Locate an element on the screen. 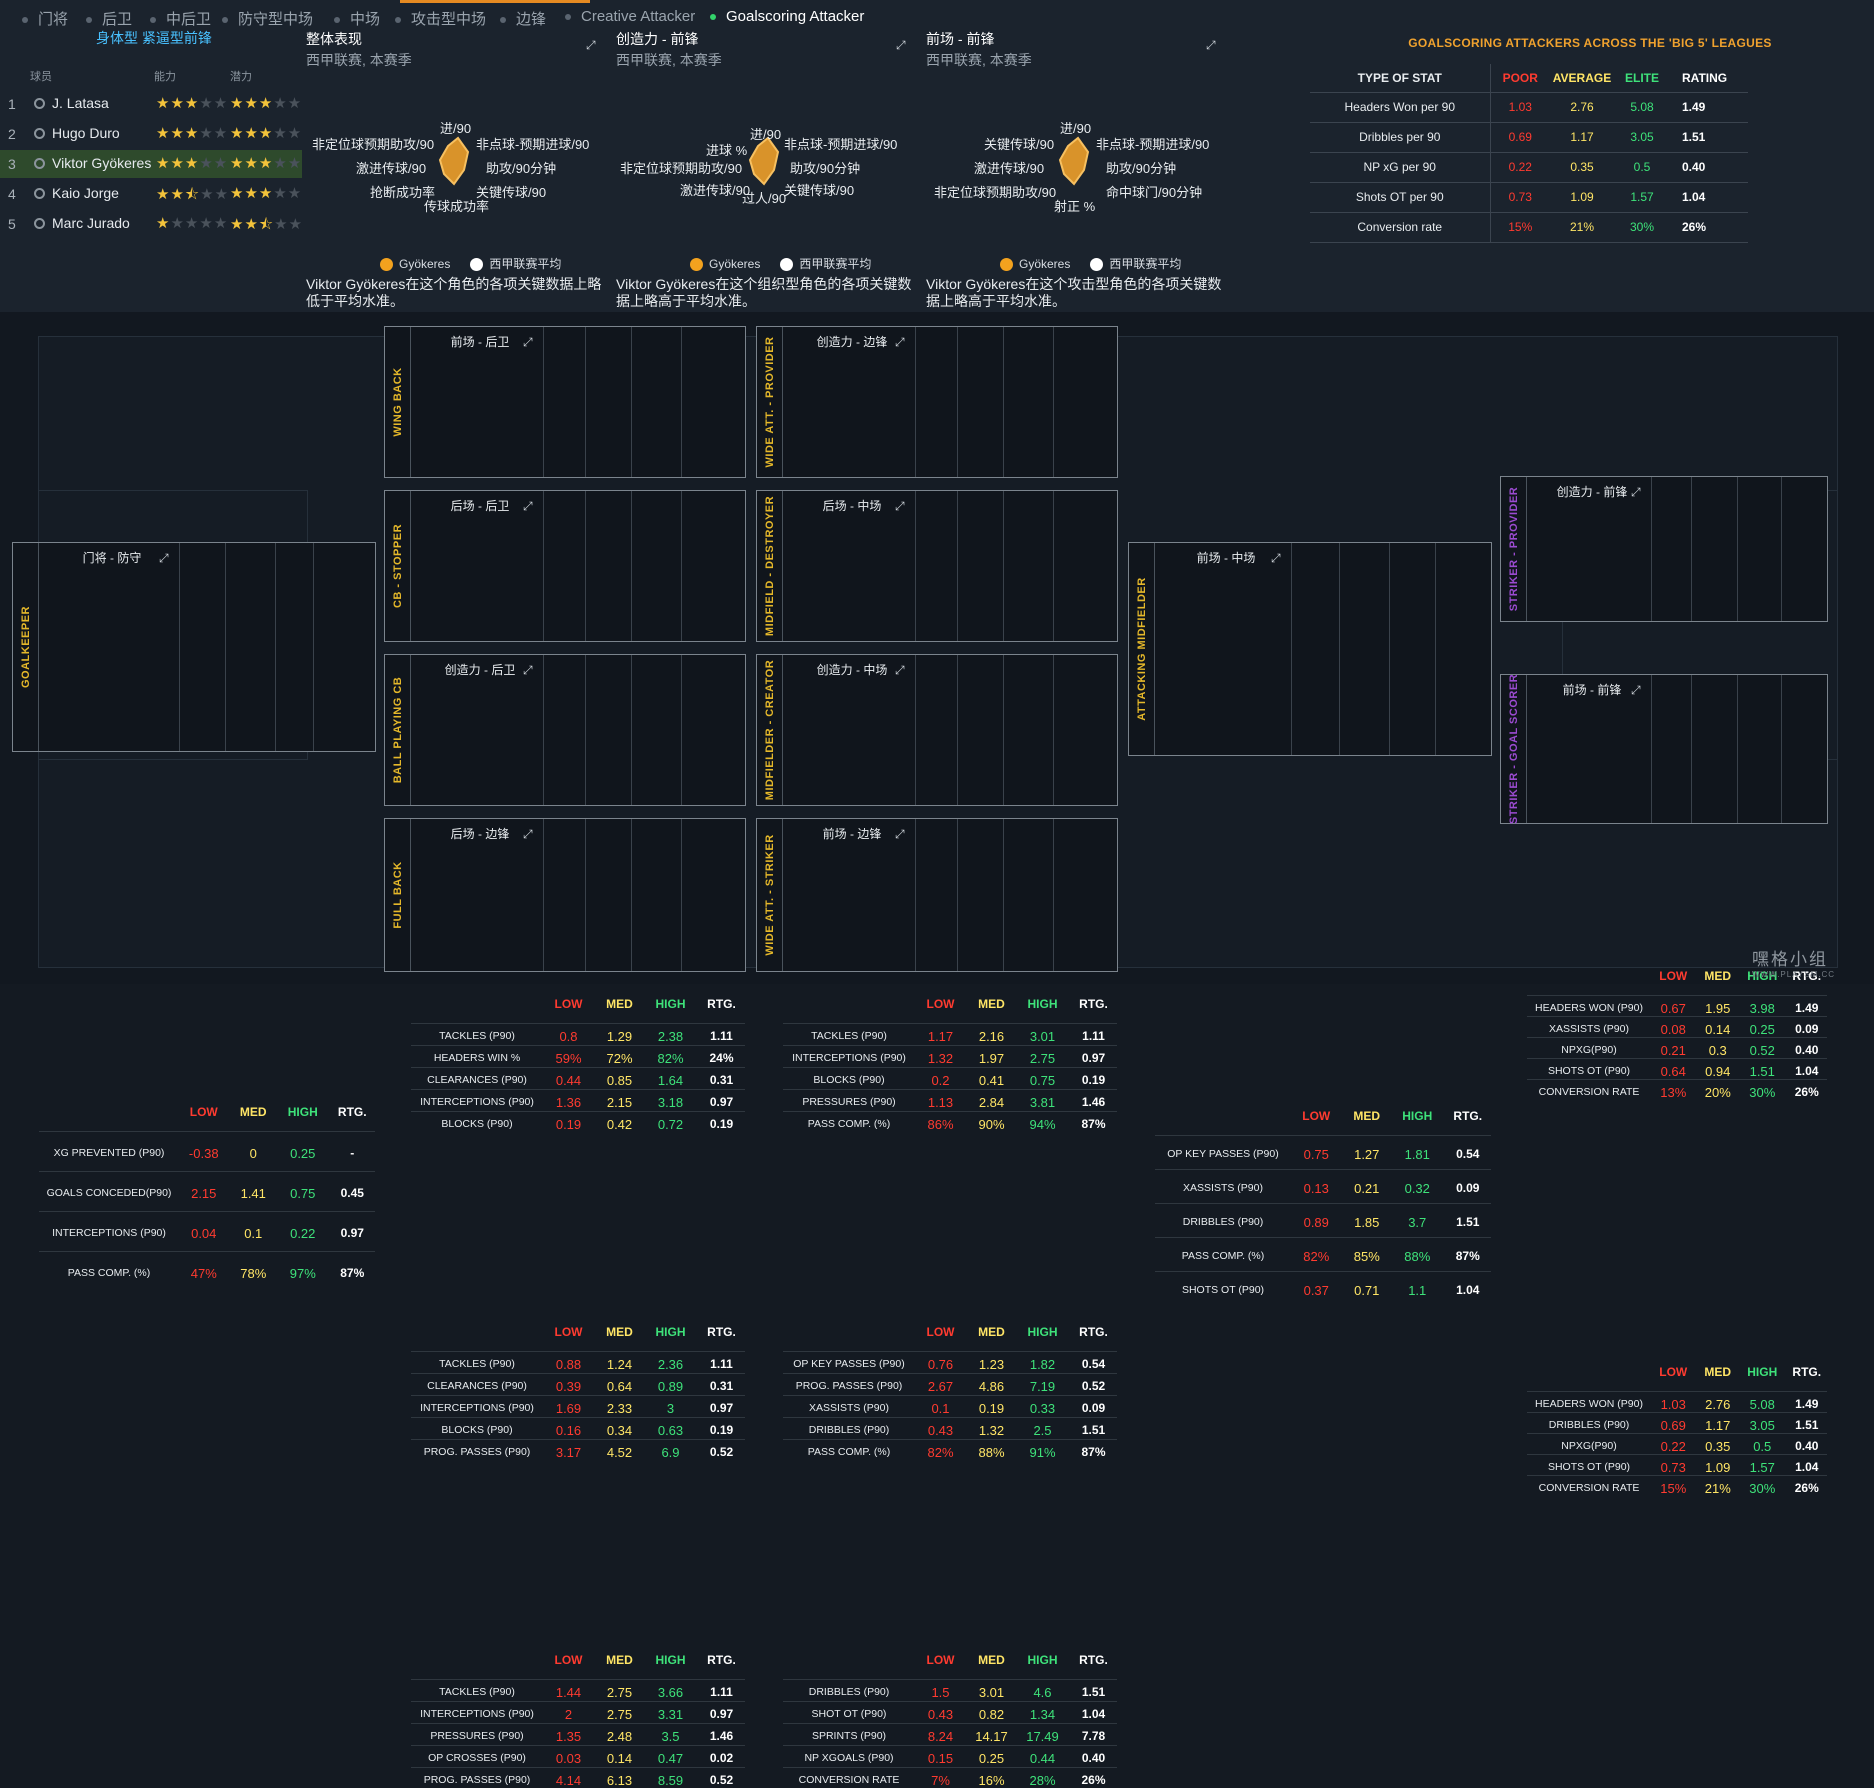  nav-dot-icon is located at coordinates (398, 20).